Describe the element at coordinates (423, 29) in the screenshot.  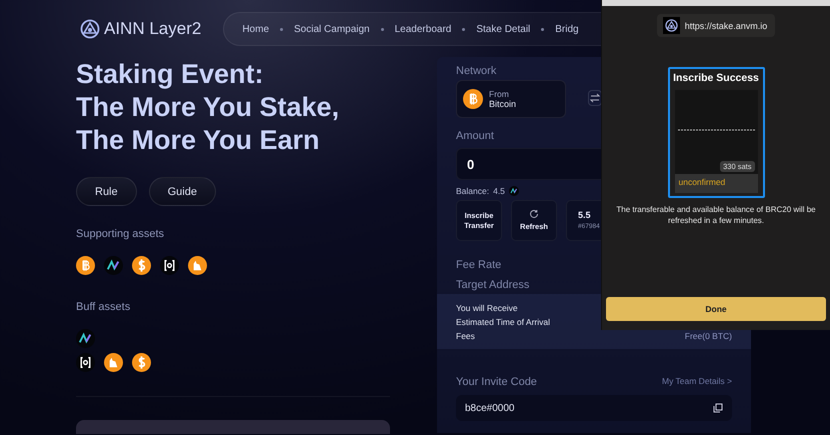
I see `nav-link: Leaderboard` at that location.